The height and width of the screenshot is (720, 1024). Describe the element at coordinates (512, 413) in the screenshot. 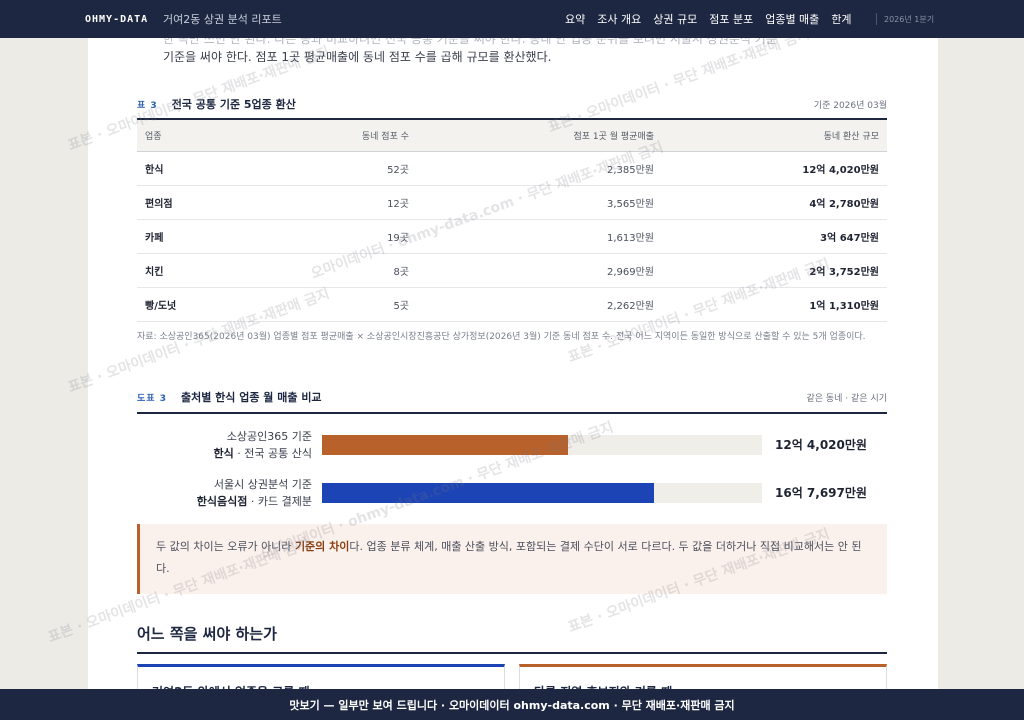

I see `figure-3-rule` at that location.